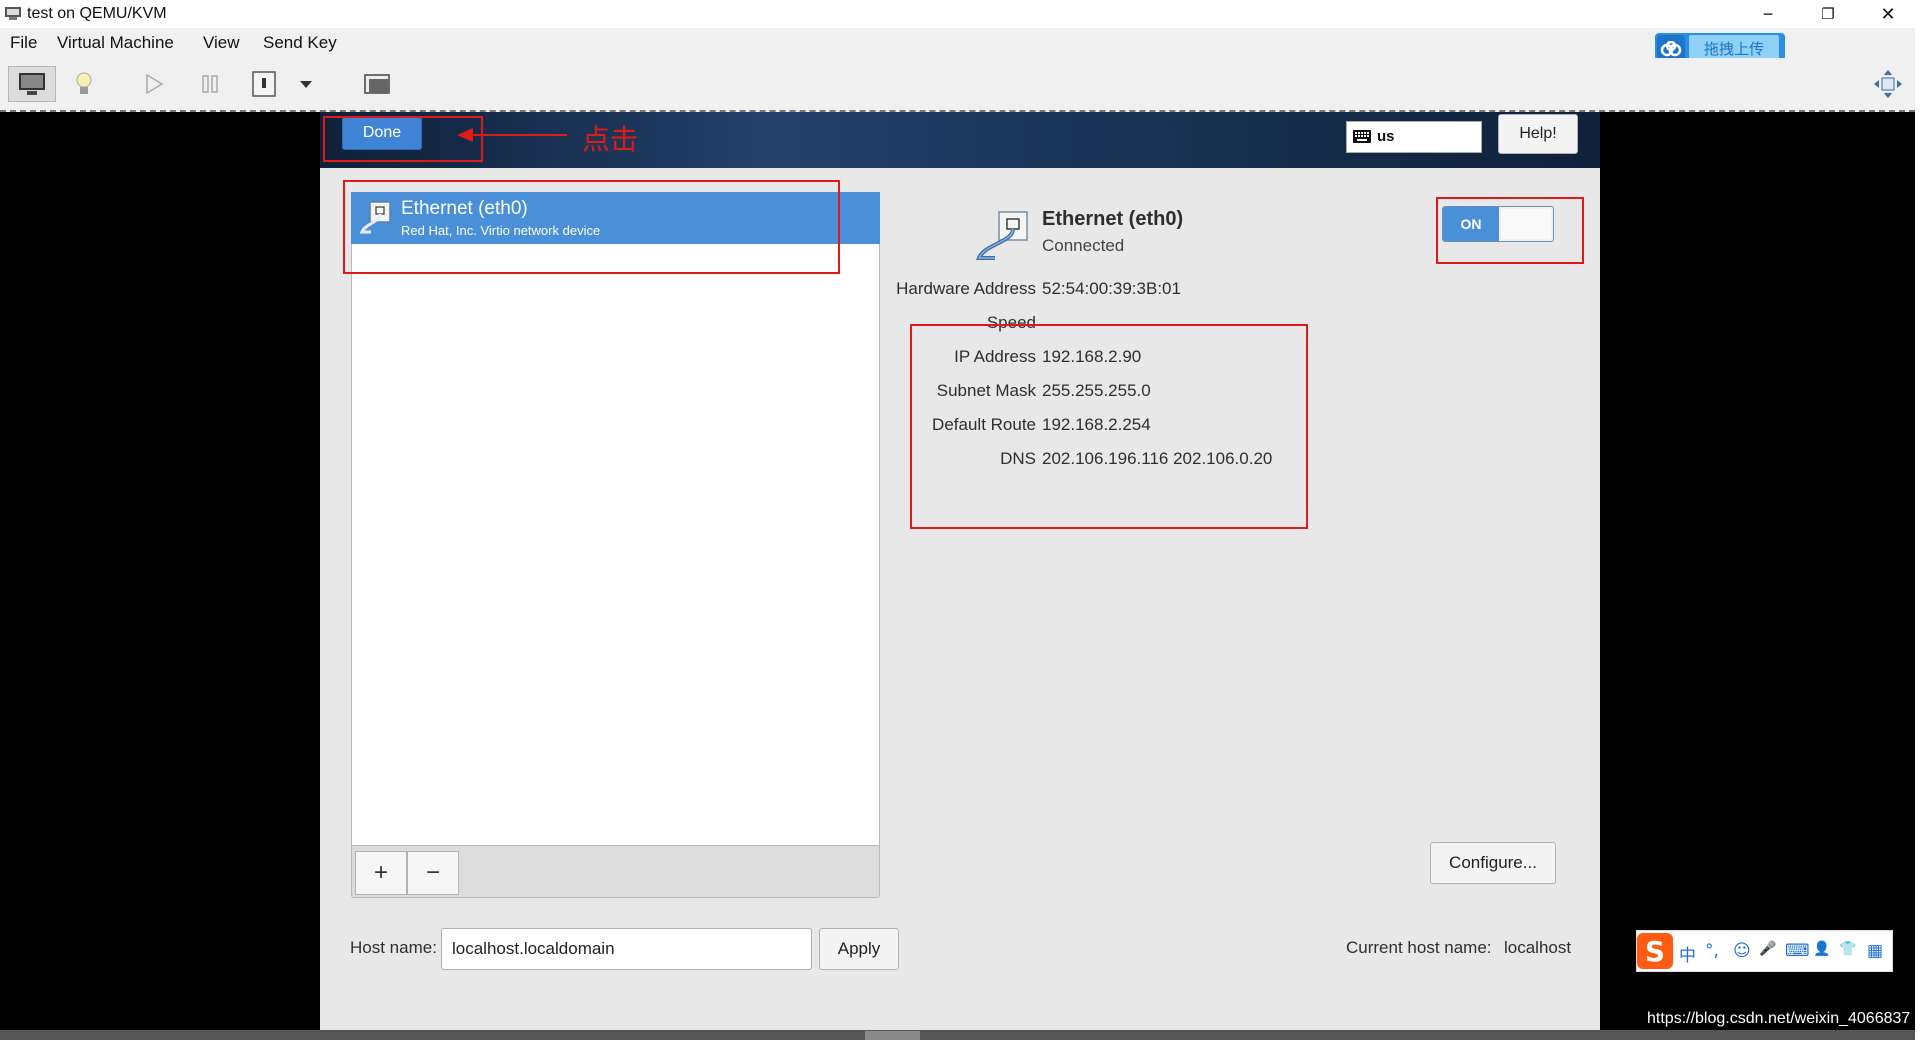 The image size is (1930, 1040). I want to click on annotation-note: 点击, so click(610, 139).